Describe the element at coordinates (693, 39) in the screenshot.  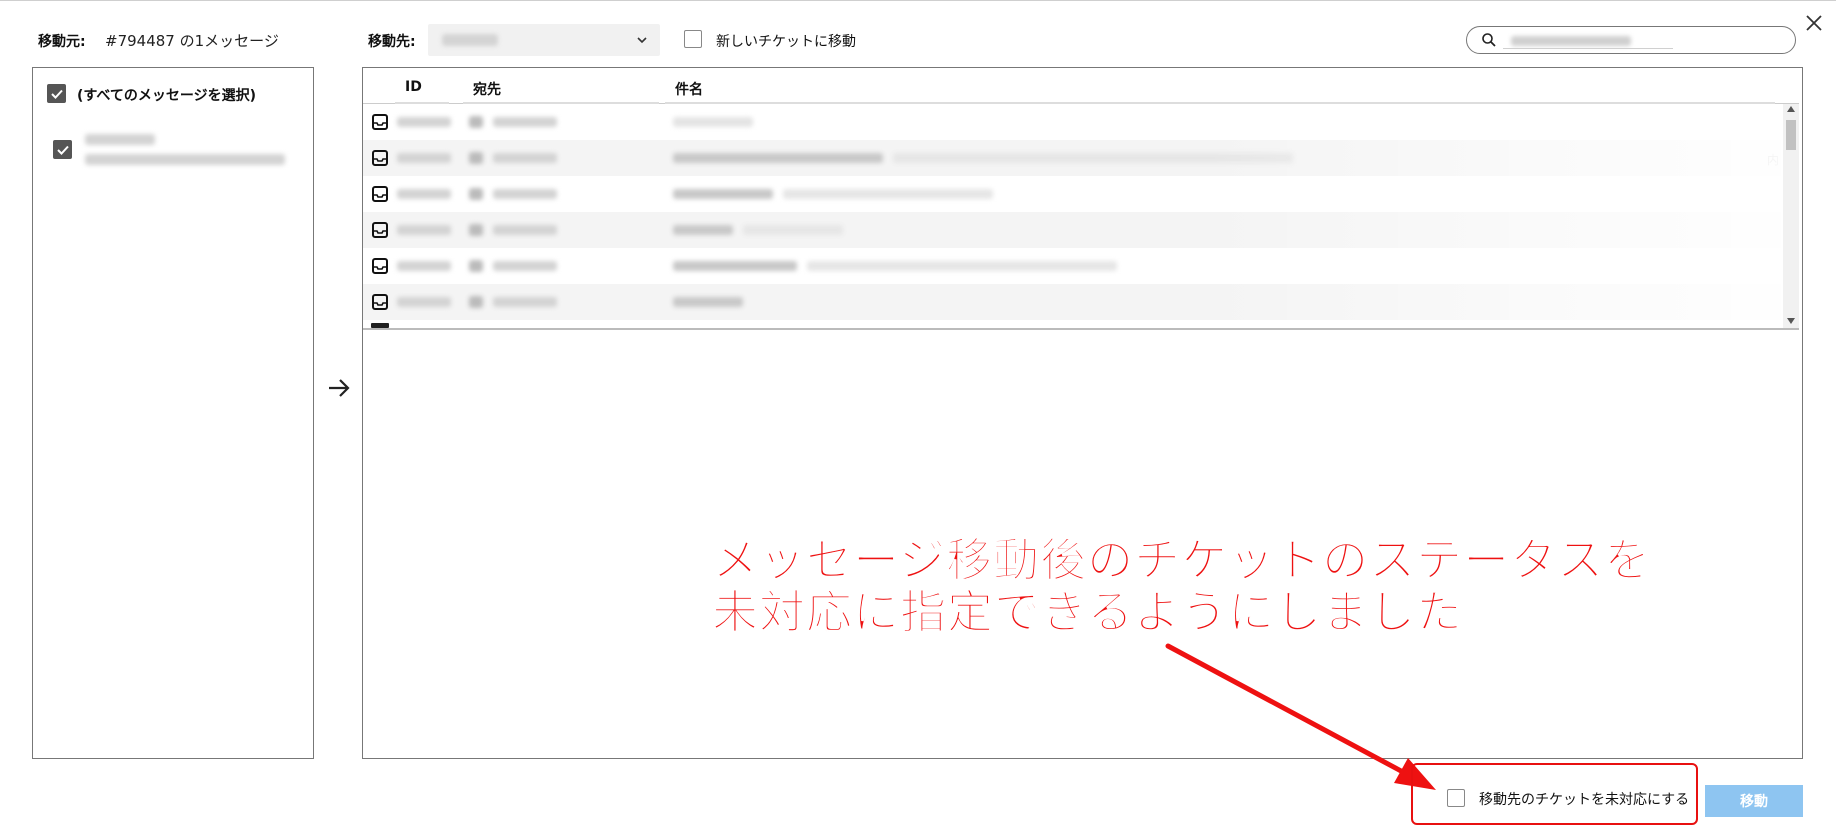
I see `new-ticket-checkbox` at that location.